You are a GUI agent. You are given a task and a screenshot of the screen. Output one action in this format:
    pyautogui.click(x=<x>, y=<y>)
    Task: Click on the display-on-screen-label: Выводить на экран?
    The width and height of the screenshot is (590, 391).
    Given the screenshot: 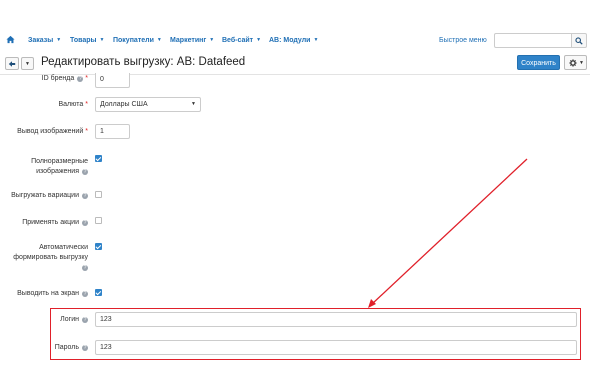 What is the action you would take?
    pyautogui.click(x=52, y=293)
    